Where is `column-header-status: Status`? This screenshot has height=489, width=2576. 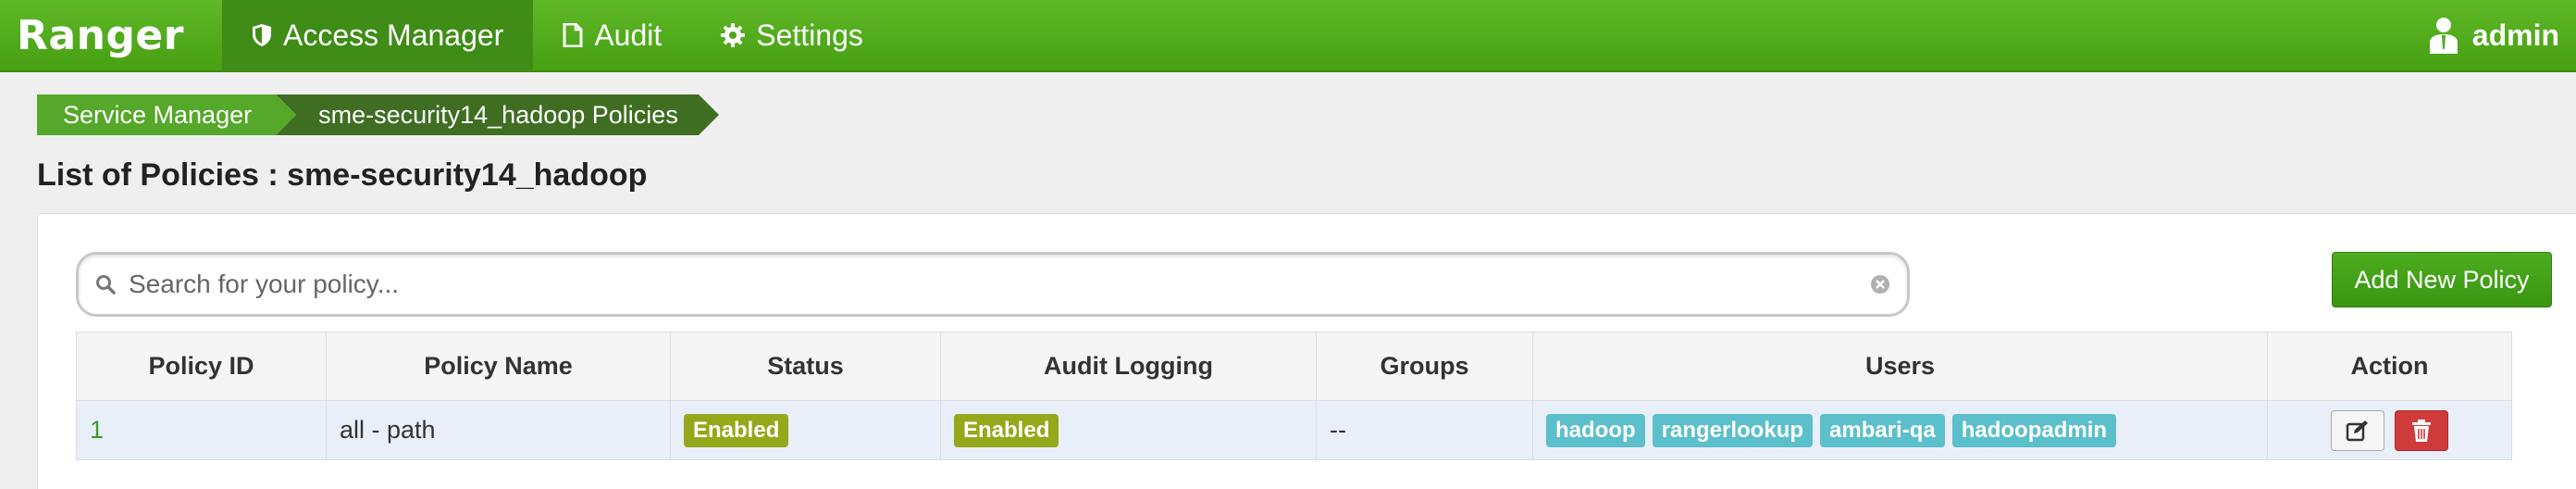 column-header-status: Status is located at coordinates (806, 366).